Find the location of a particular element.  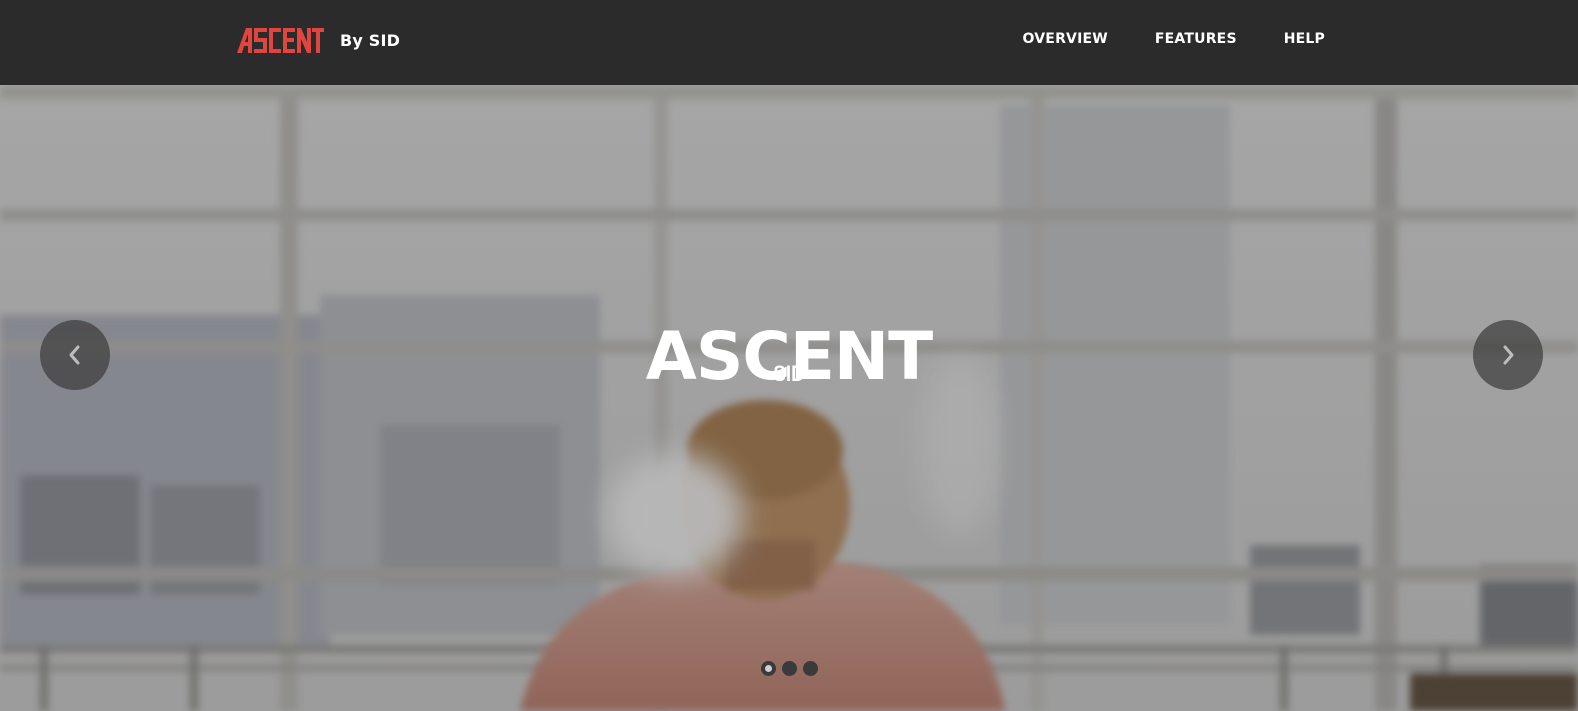

ascent-logo is located at coordinates (280, 40).